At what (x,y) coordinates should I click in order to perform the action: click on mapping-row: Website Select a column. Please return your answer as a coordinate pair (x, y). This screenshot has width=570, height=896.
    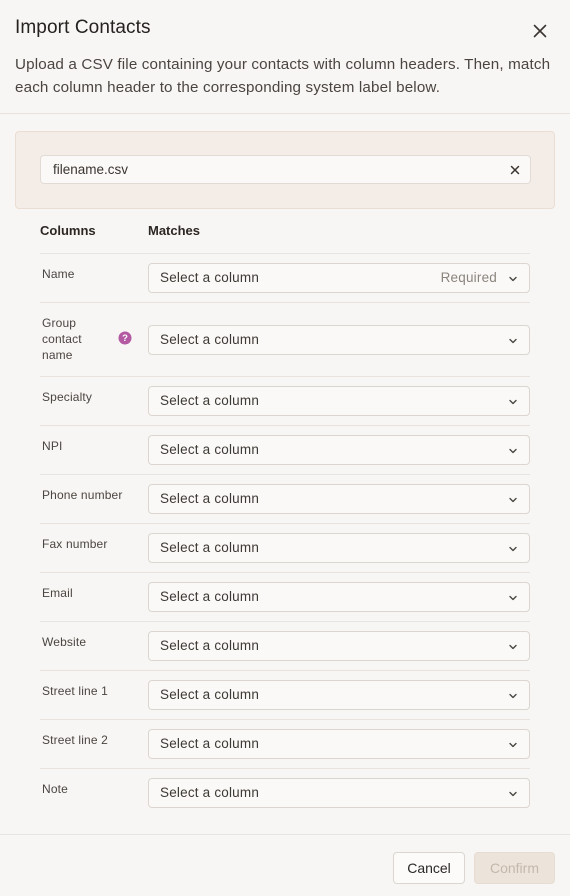
    Looking at the image, I should click on (285, 645).